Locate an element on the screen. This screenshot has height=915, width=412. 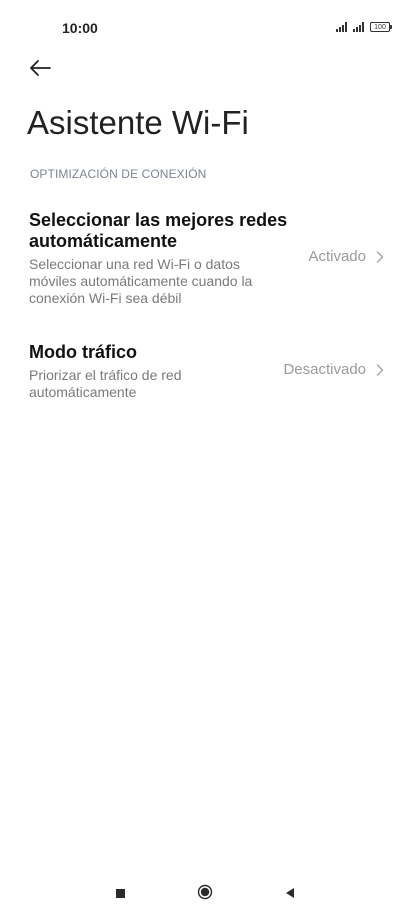
circle-icon is located at coordinates (205, 892).